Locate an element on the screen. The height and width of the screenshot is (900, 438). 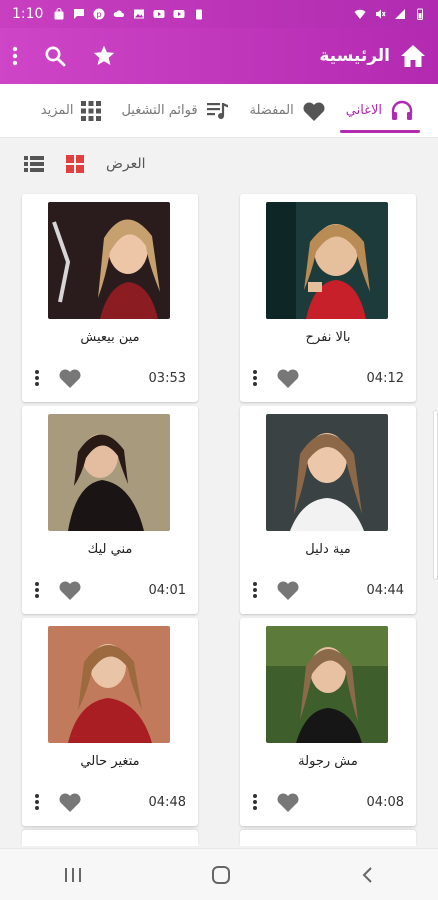
playlist-icon is located at coordinates (217, 110).